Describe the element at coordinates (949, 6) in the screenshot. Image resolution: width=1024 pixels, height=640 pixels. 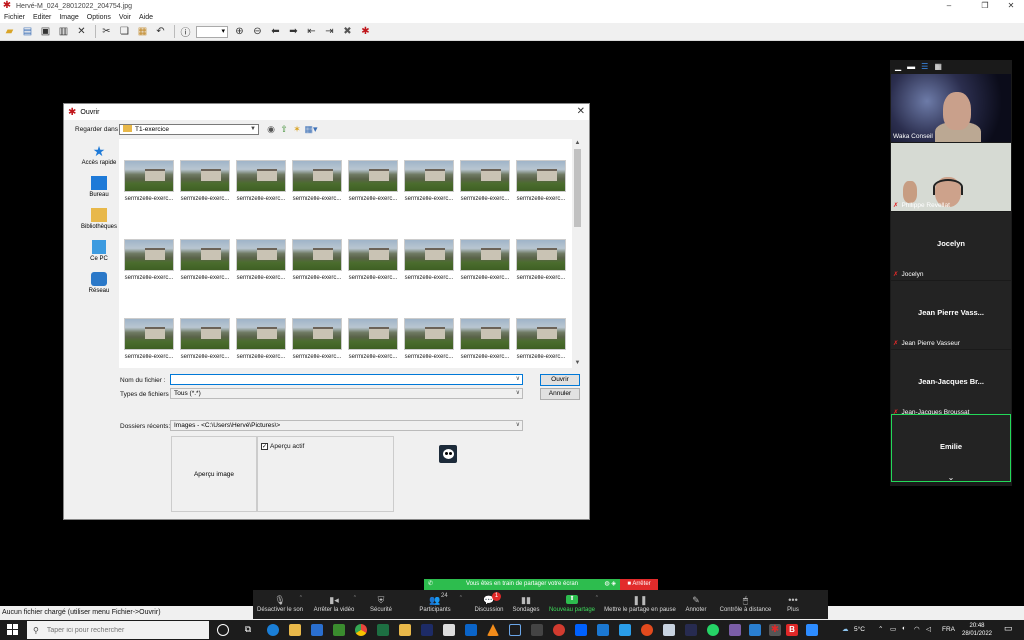
I see `minimize-button: –` at that location.